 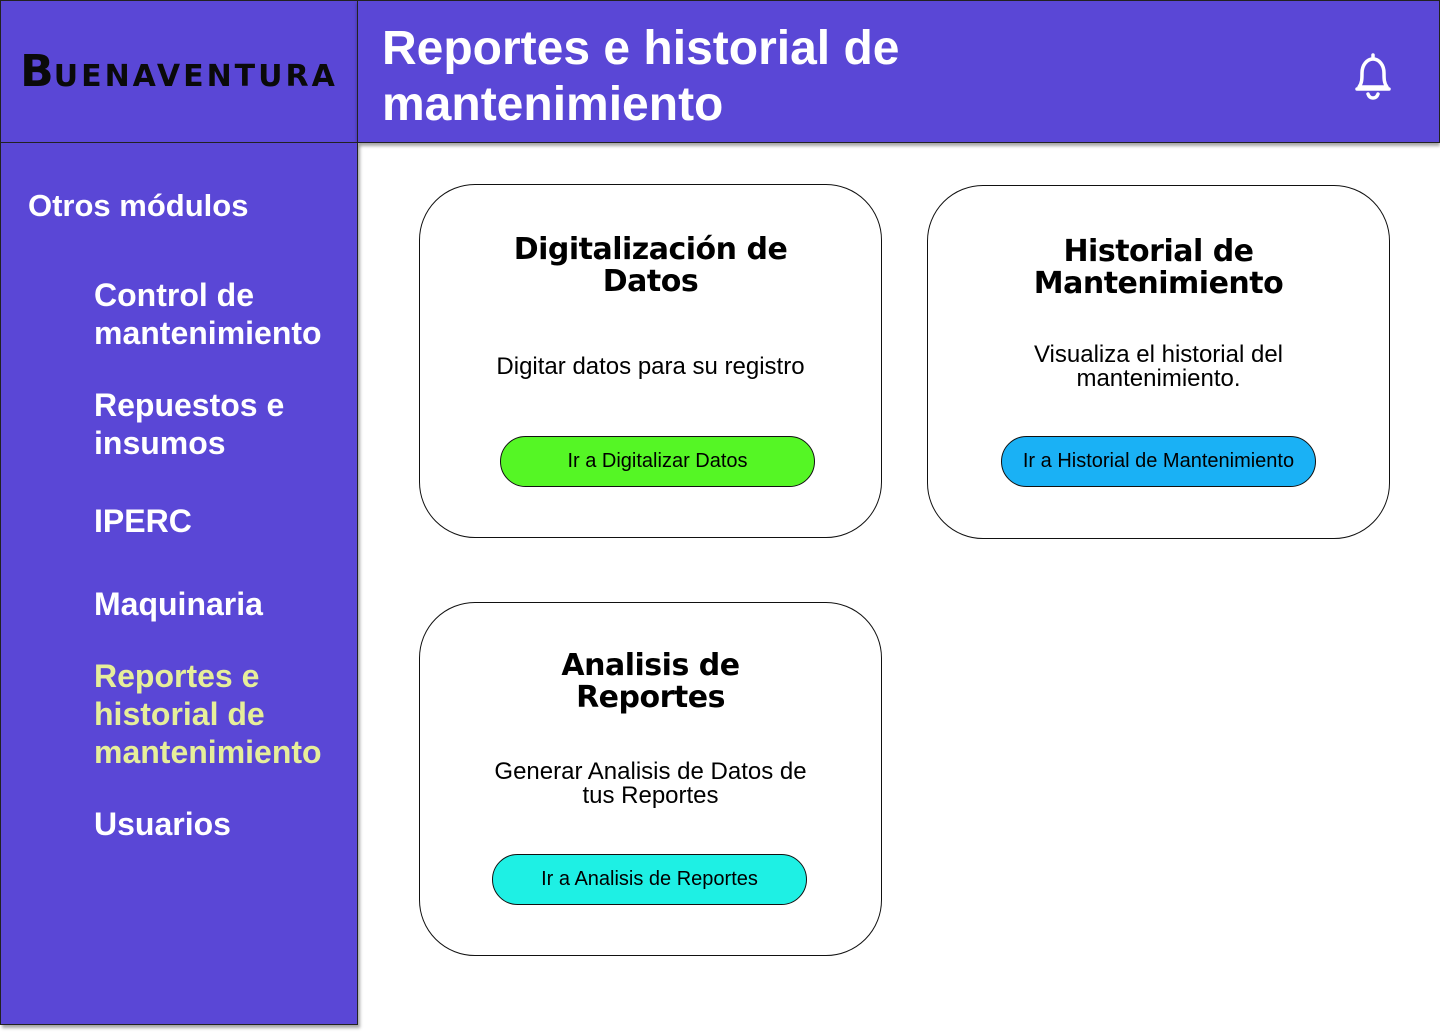 I want to click on sidebar-item-usuarios: Usuarios, so click(x=219, y=824).